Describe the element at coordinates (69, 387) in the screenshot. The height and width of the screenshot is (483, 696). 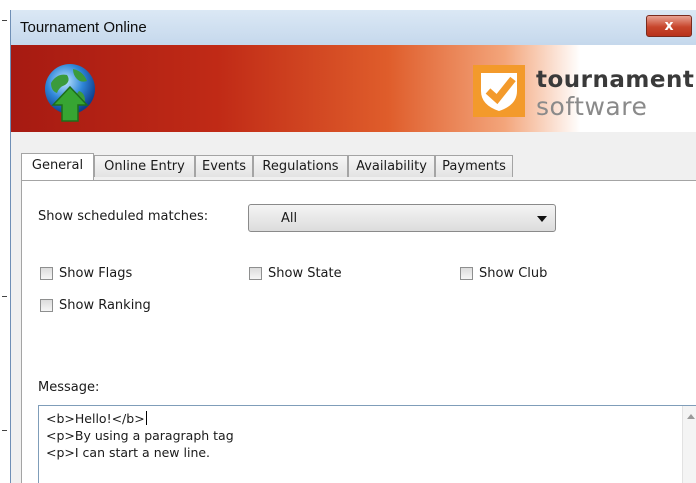
I see `message-label: Message:` at that location.